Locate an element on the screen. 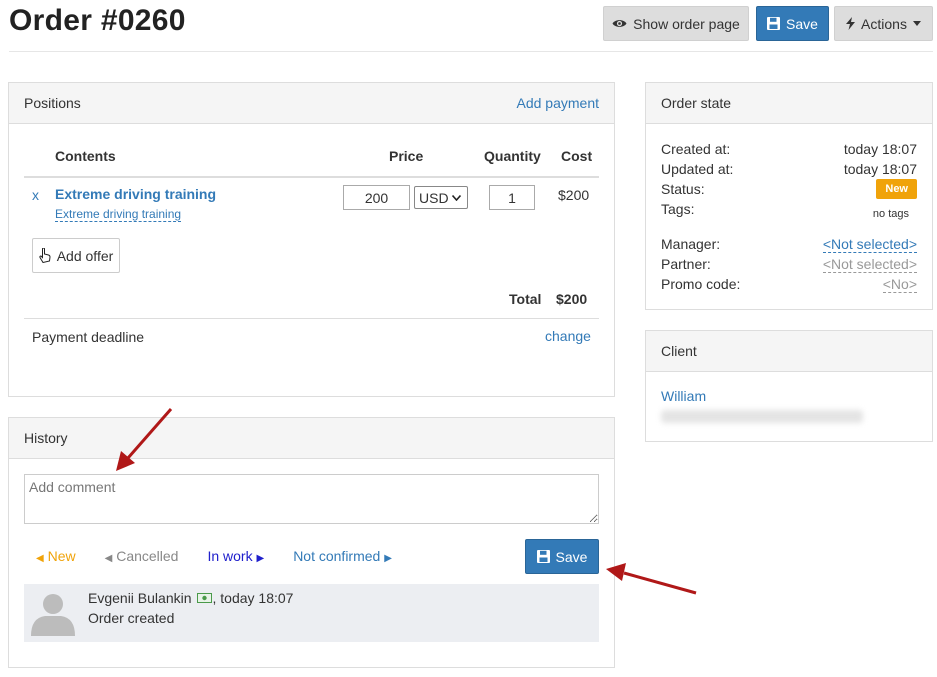 The width and height of the screenshot is (937, 677). status-in-work-label: In work is located at coordinates (230, 556).